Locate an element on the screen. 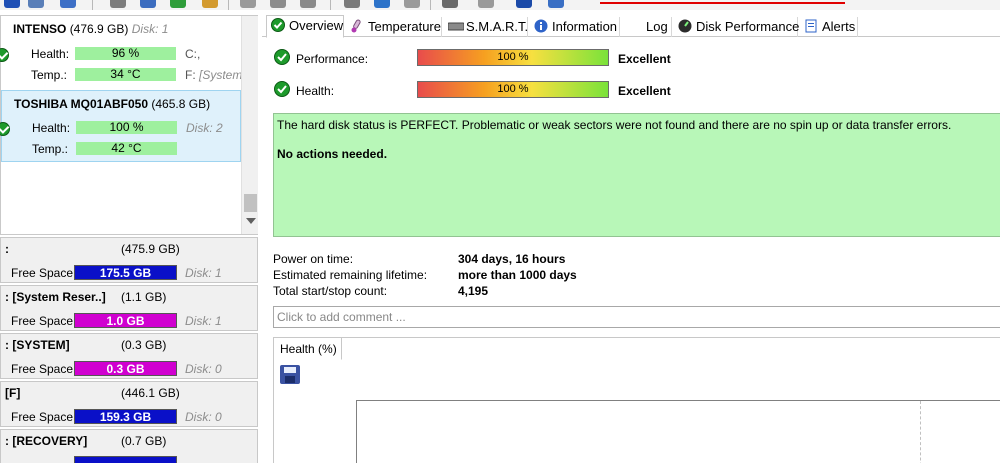 Image resolution: width=1000 pixels, height=463 pixels. tab-smart-label: S.M.A.R.T. is located at coordinates (497, 26).